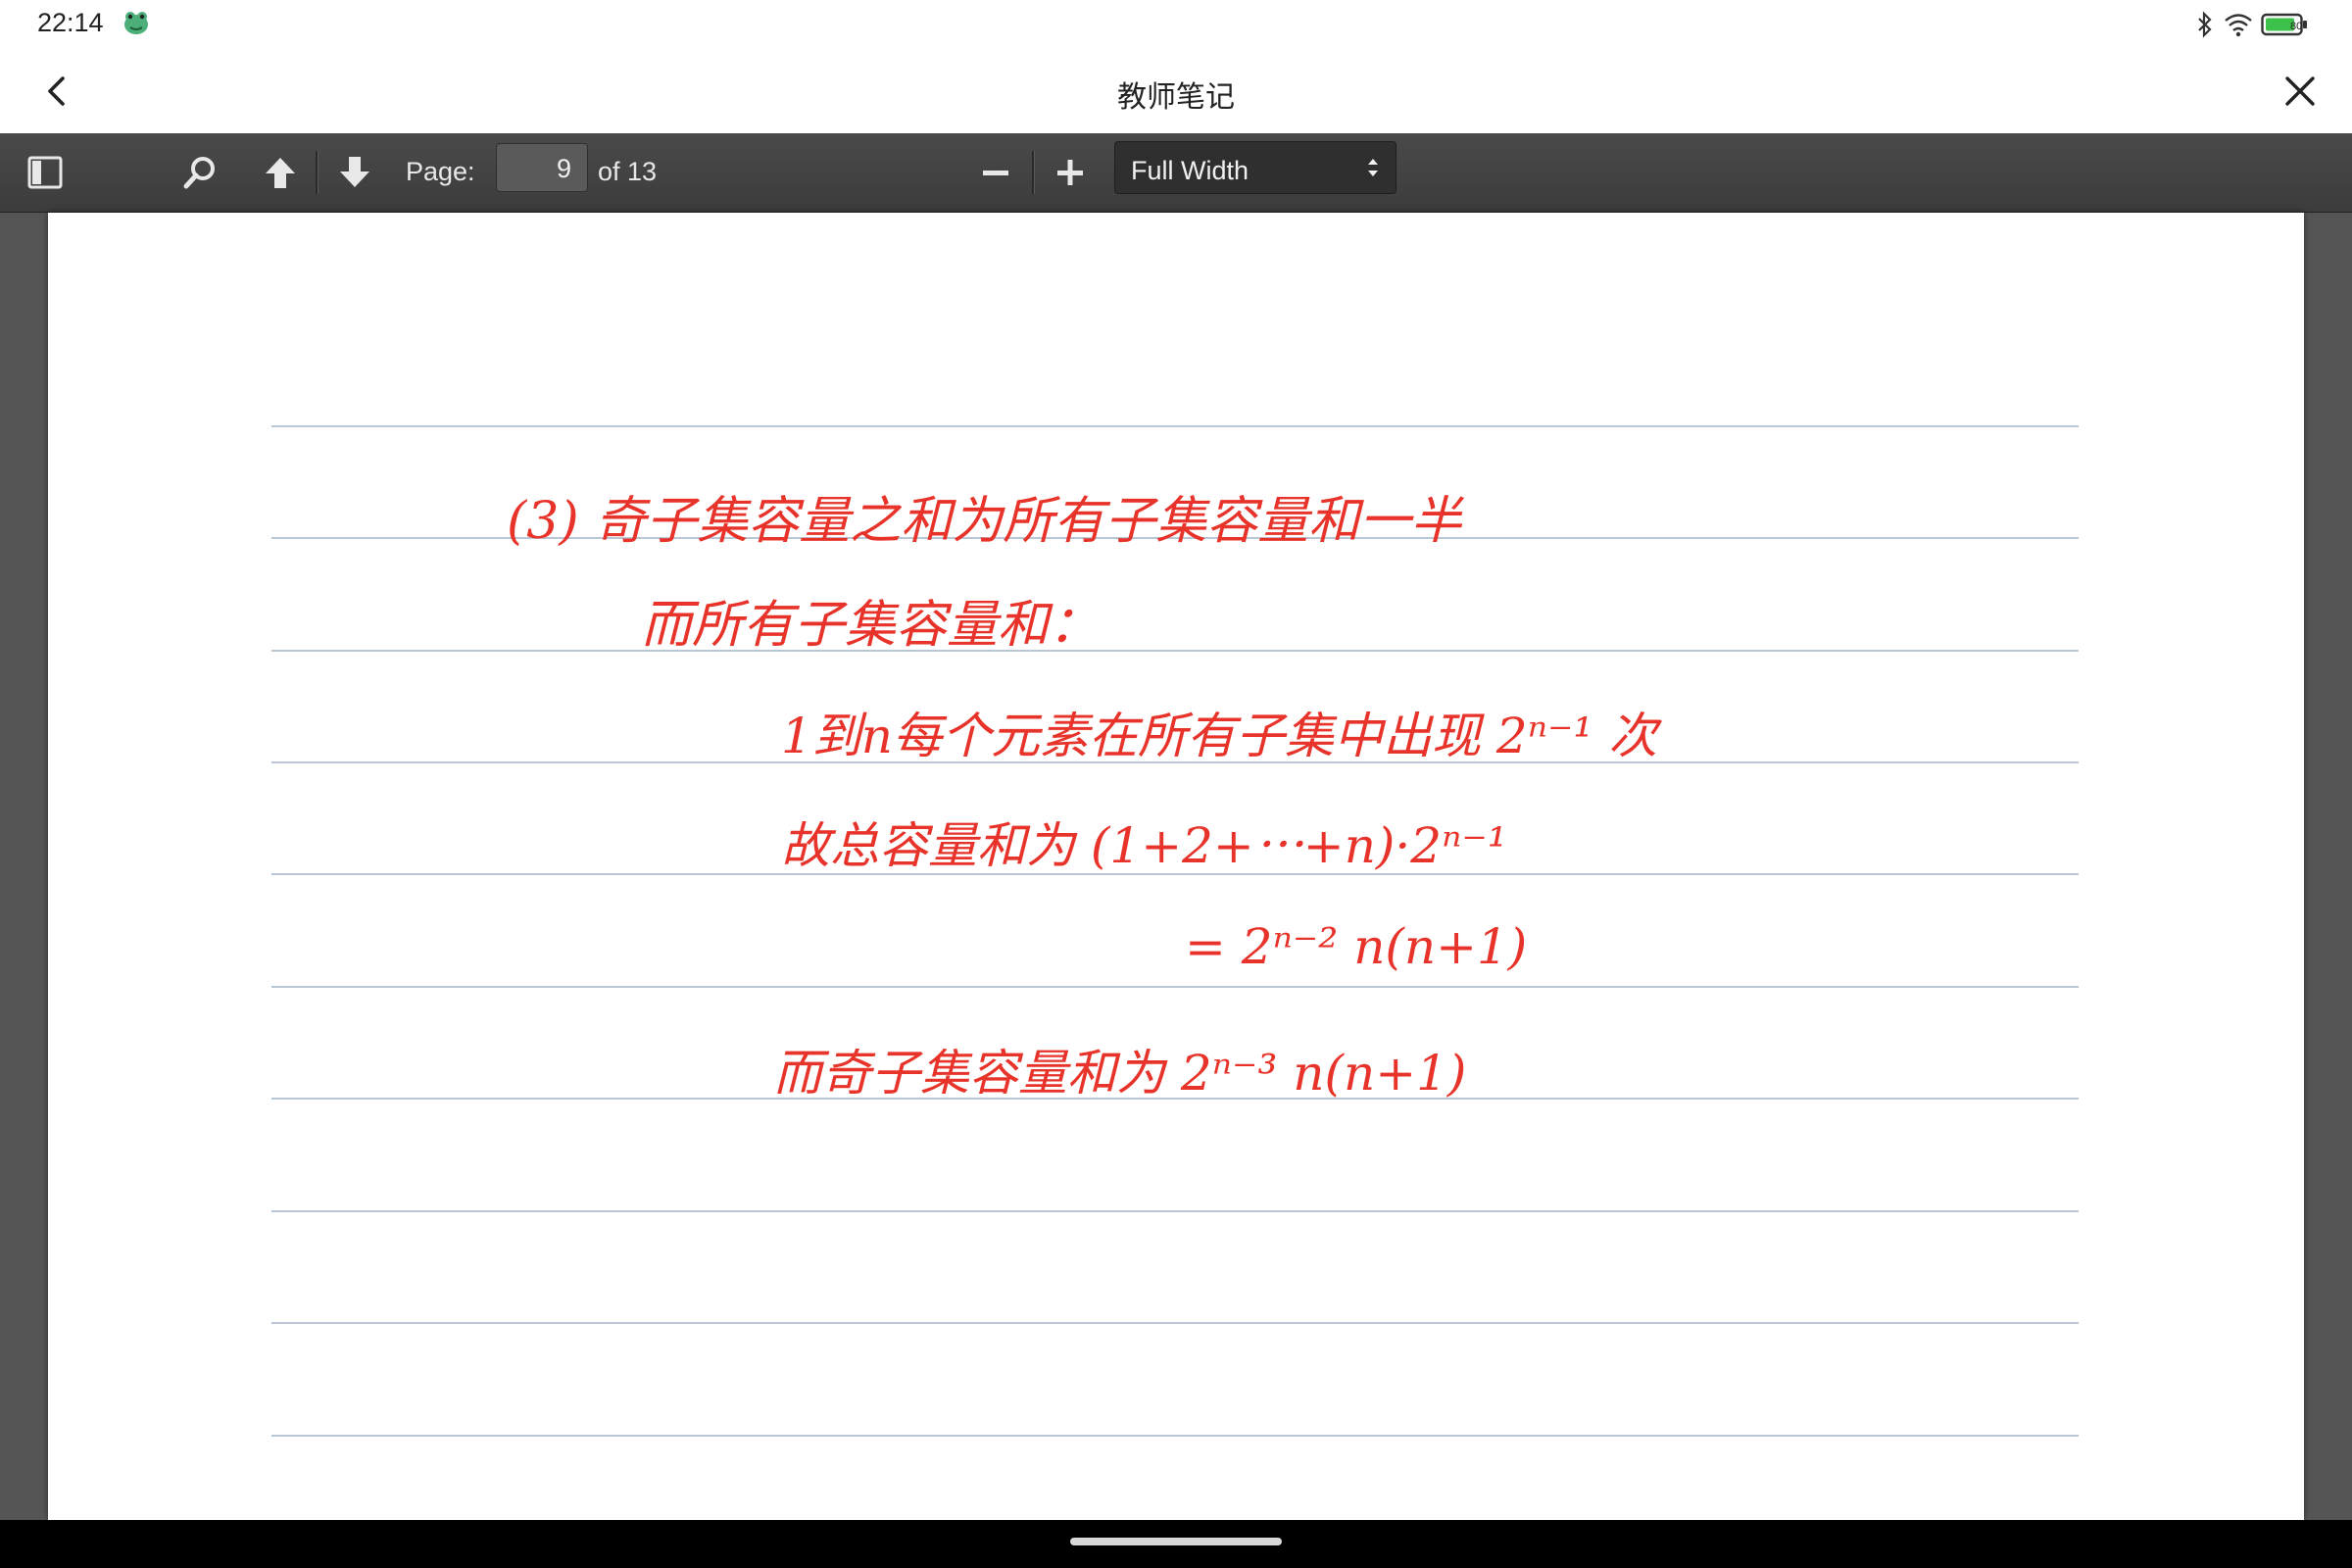  I want to click on previous-page-button, so click(280, 172).